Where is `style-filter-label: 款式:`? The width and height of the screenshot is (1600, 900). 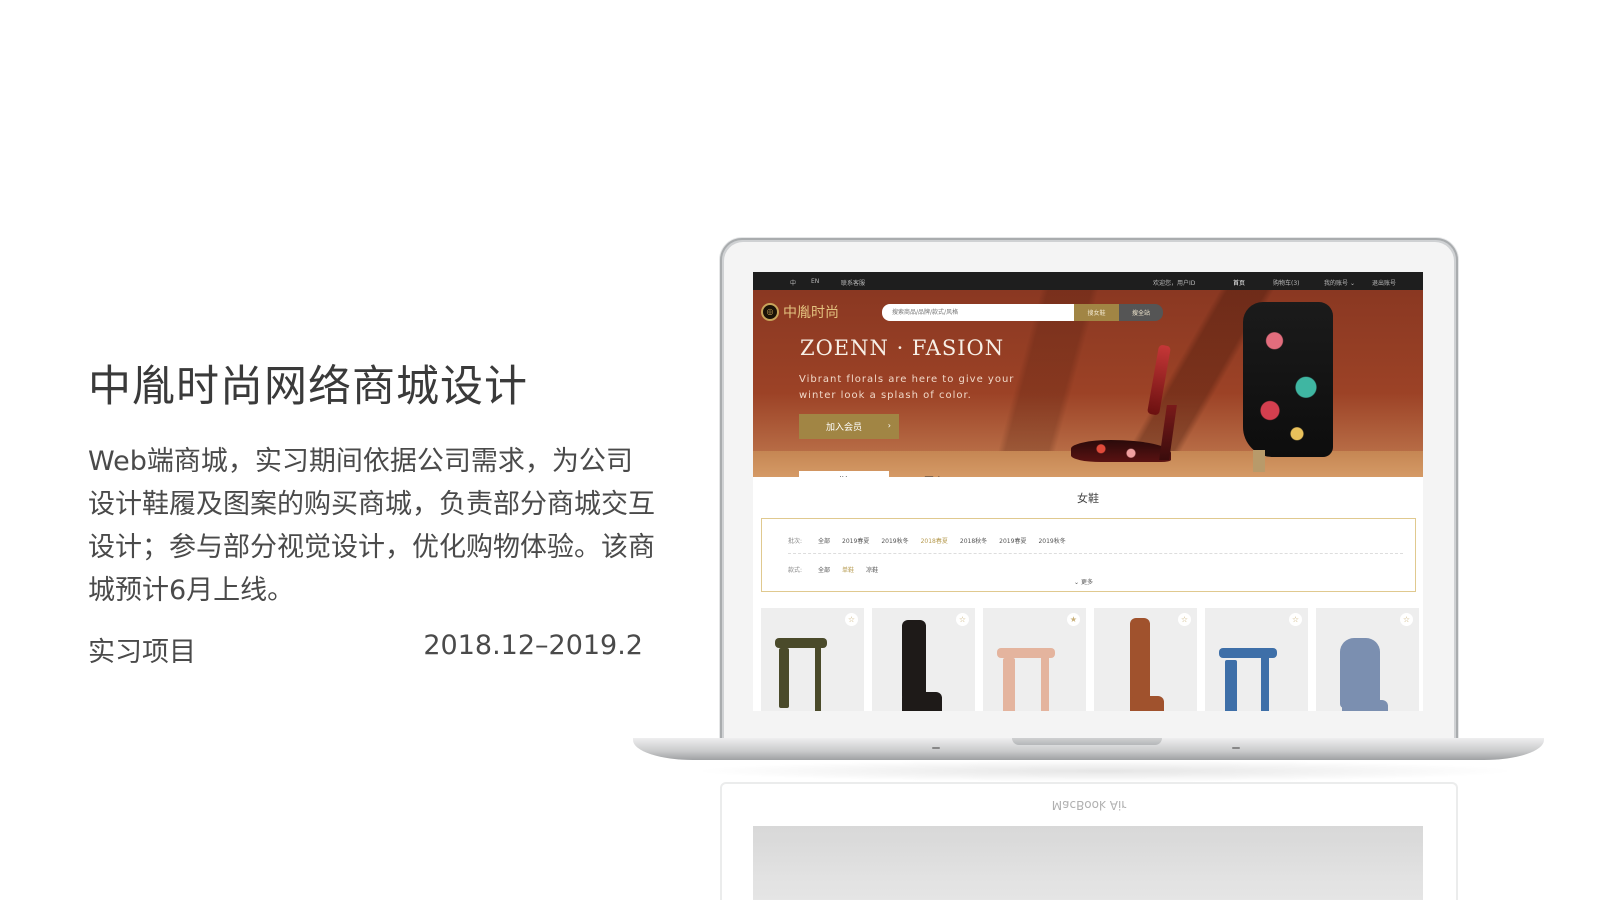
style-filter-label: 款式: is located at coordinates (795, 570).